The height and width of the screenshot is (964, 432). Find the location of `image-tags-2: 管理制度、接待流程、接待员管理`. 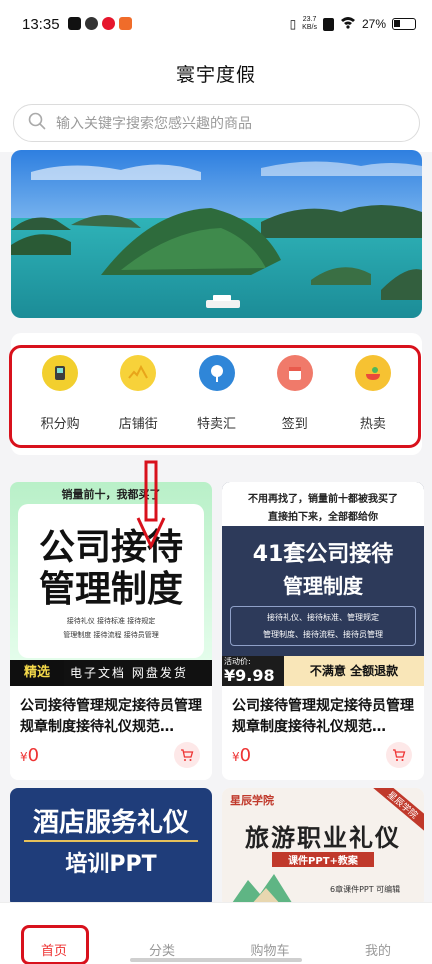

image-tags-2: 管理制度、接待流程、接待员管理 is located at coordinates (323, 634).